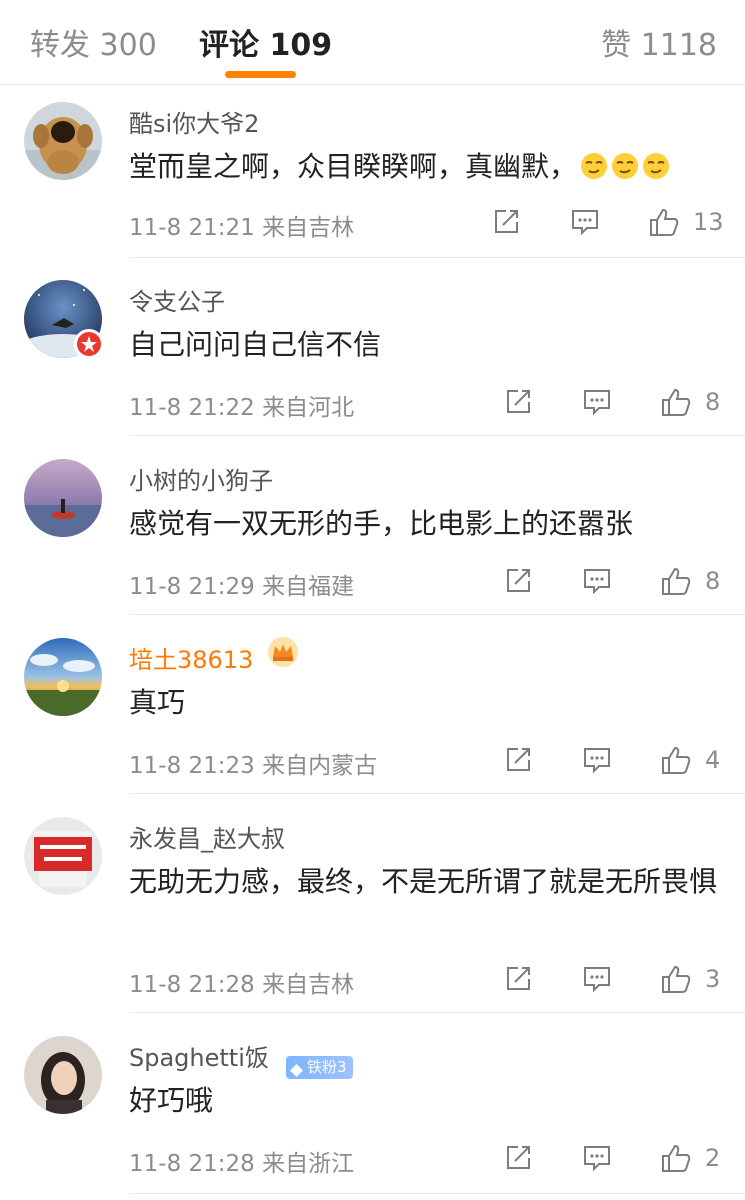  I want to click on fan-level-badge: 铁粉3, so click(319, 1067).